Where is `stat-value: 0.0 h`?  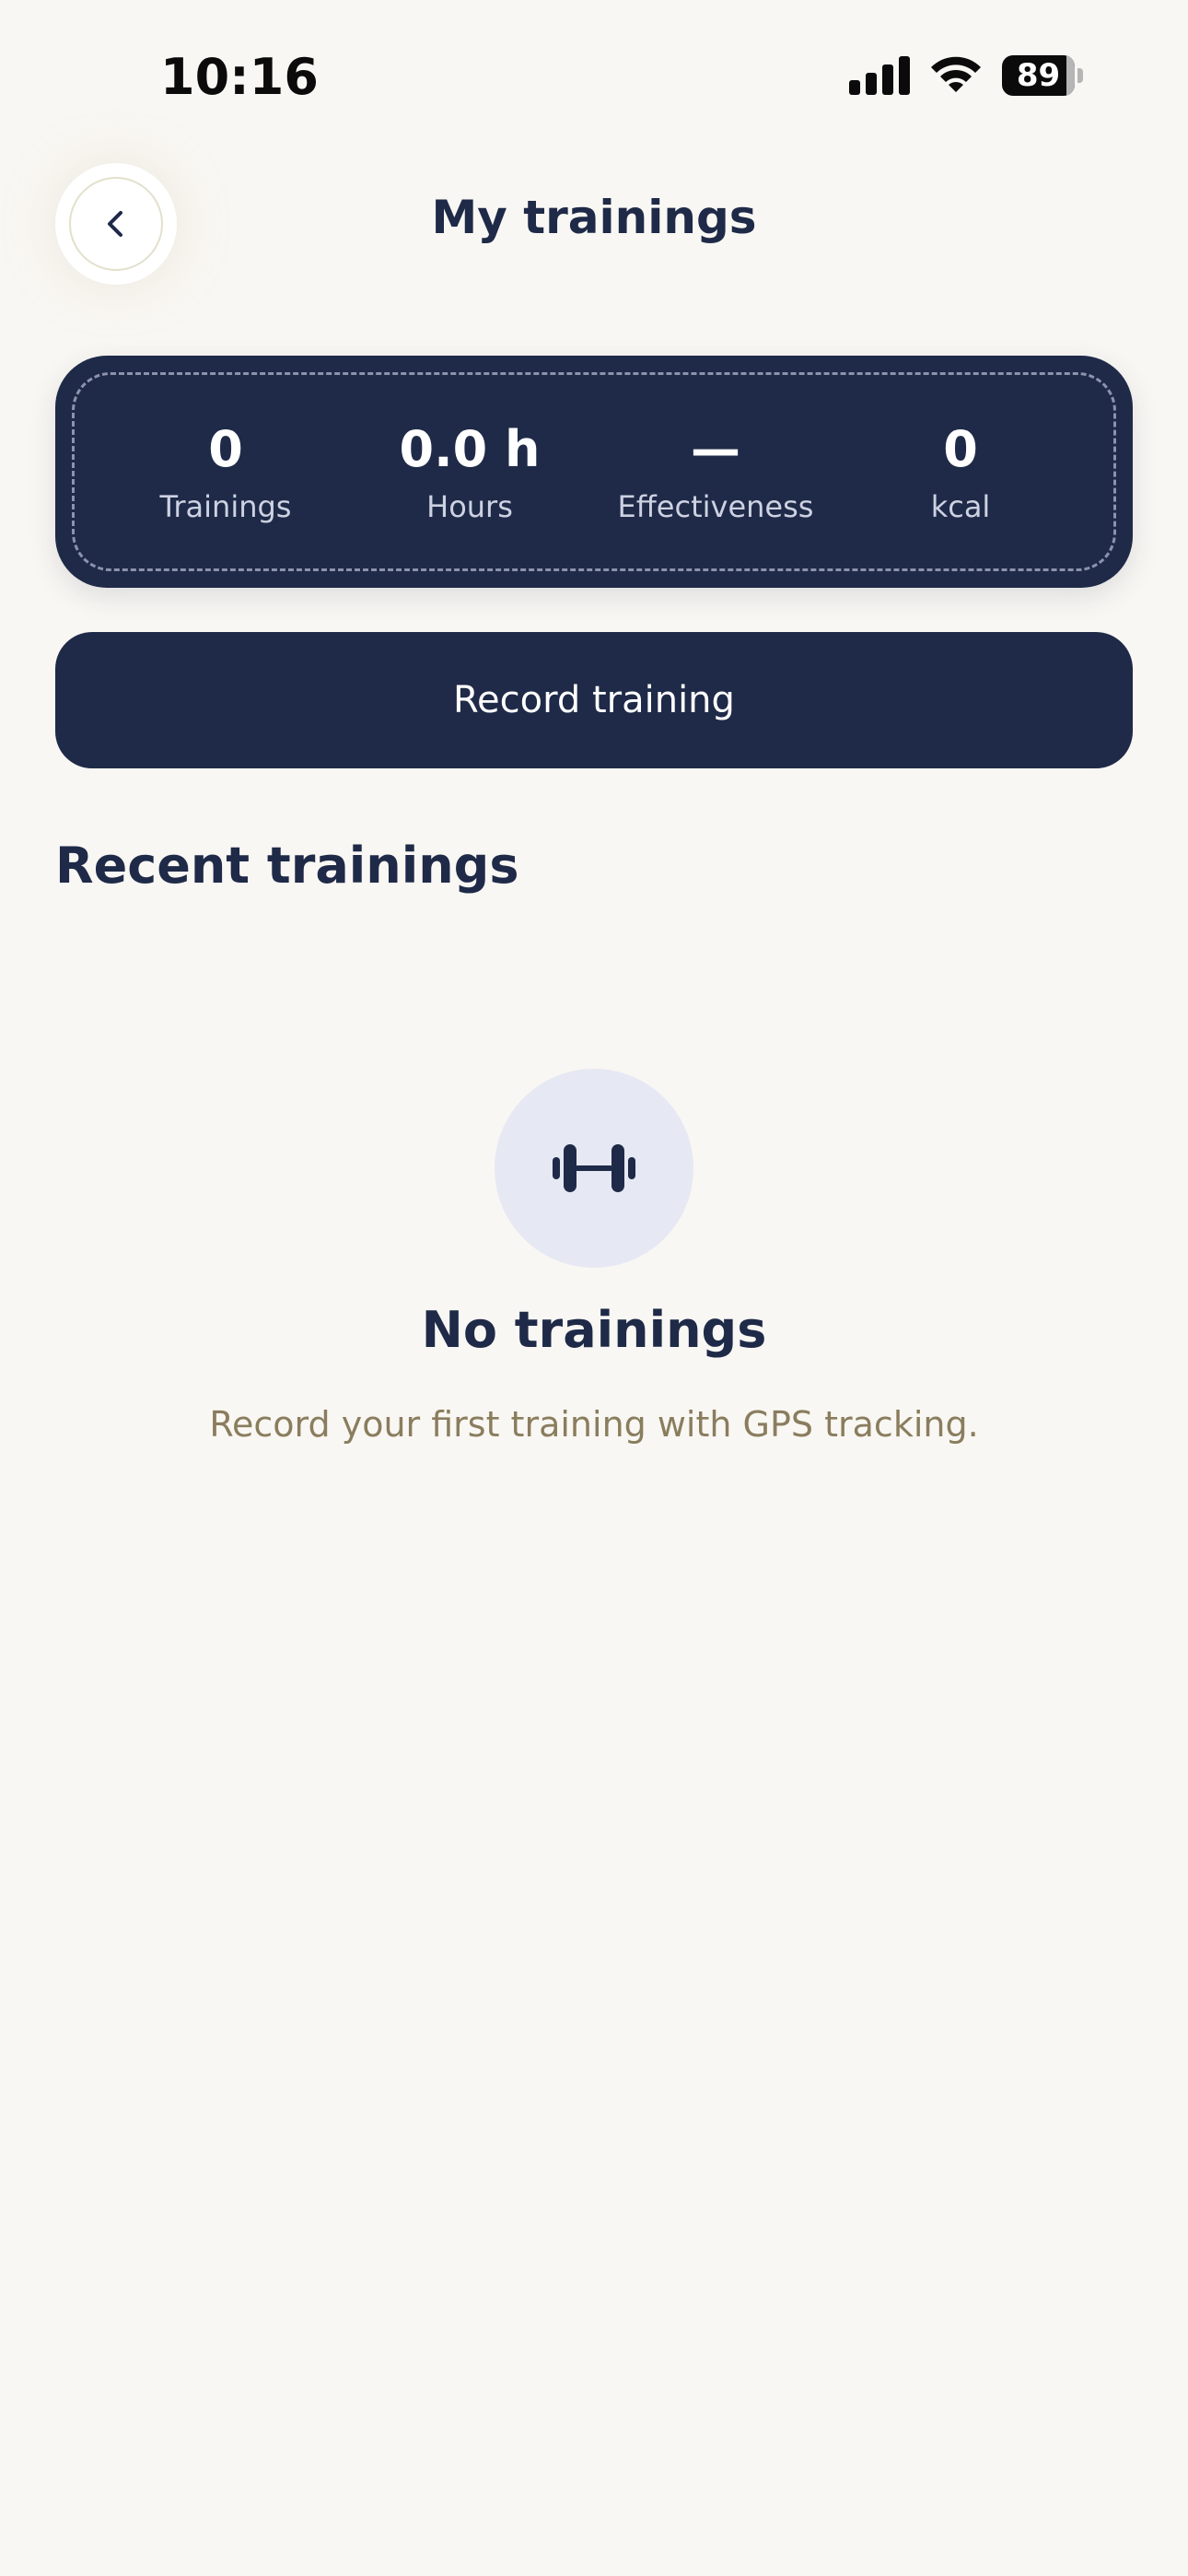
stat-value: 0.0 h is located at coordinates (470, 449).